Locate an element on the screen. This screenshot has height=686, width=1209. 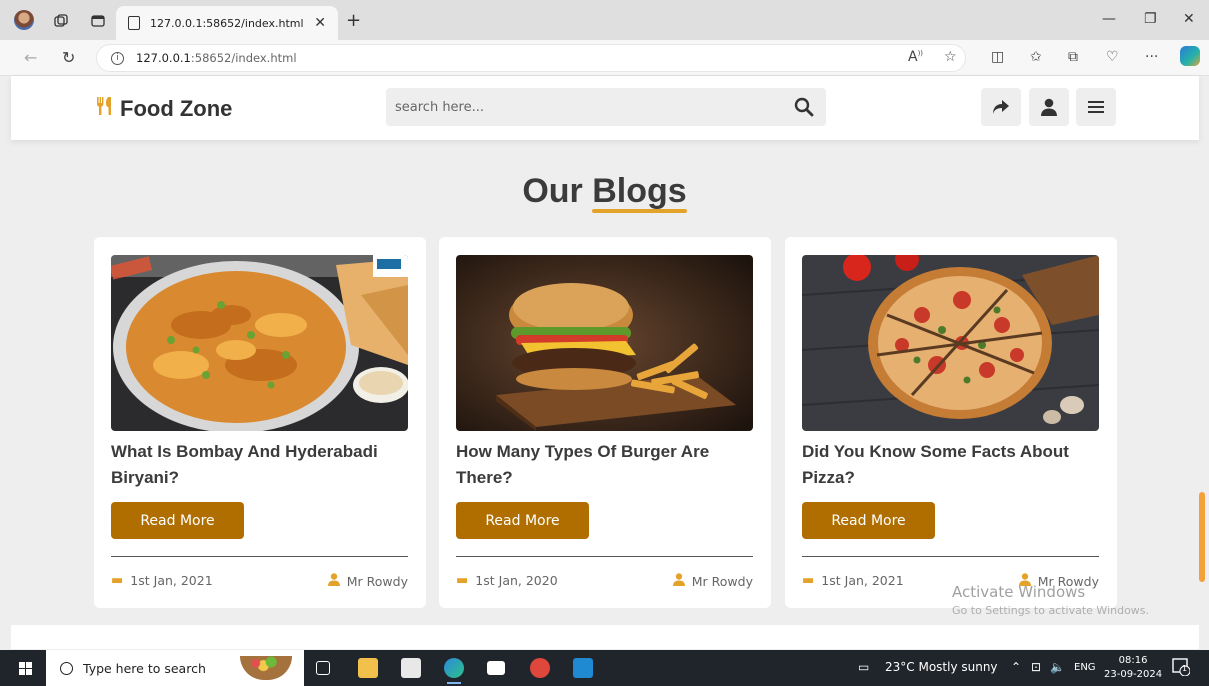
blog-date-text: 1st Jan, 2021 is located at coordinates (171, 580).